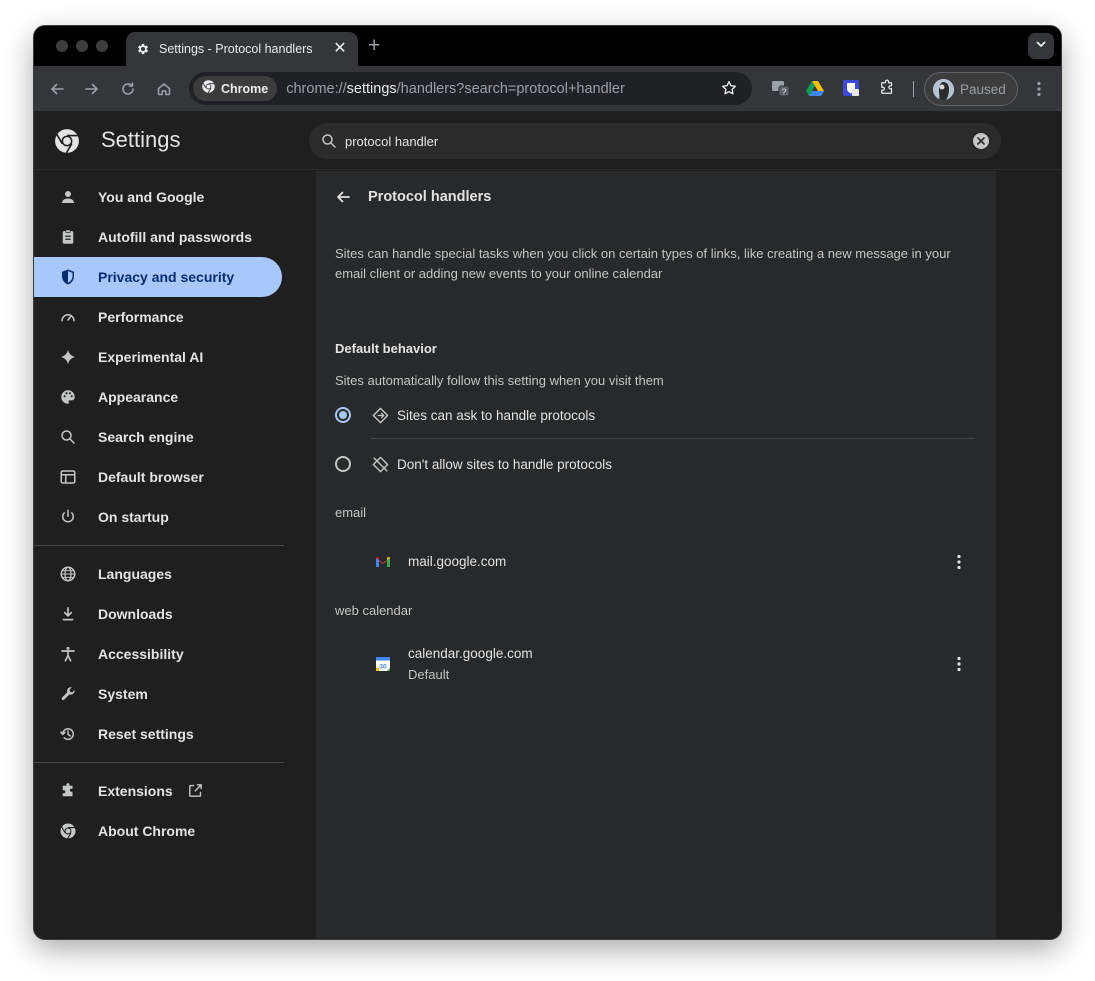  I want to click on reload-icon, so click(128, 88).